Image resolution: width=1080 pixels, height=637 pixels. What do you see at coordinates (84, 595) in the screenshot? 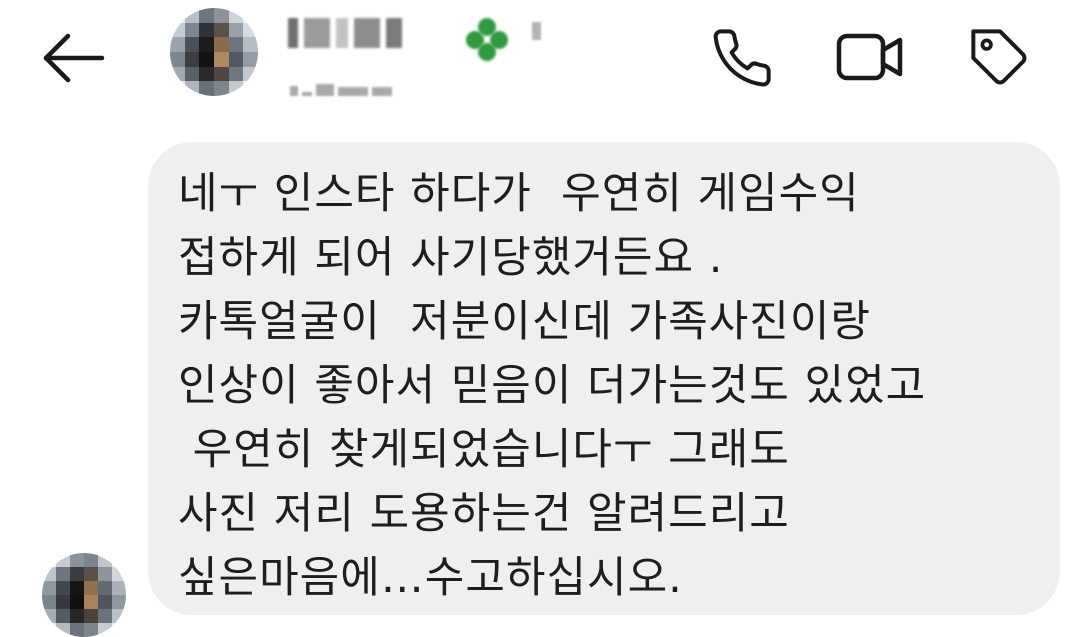
I see `sender-avatar` at bounding box center [84, 595].